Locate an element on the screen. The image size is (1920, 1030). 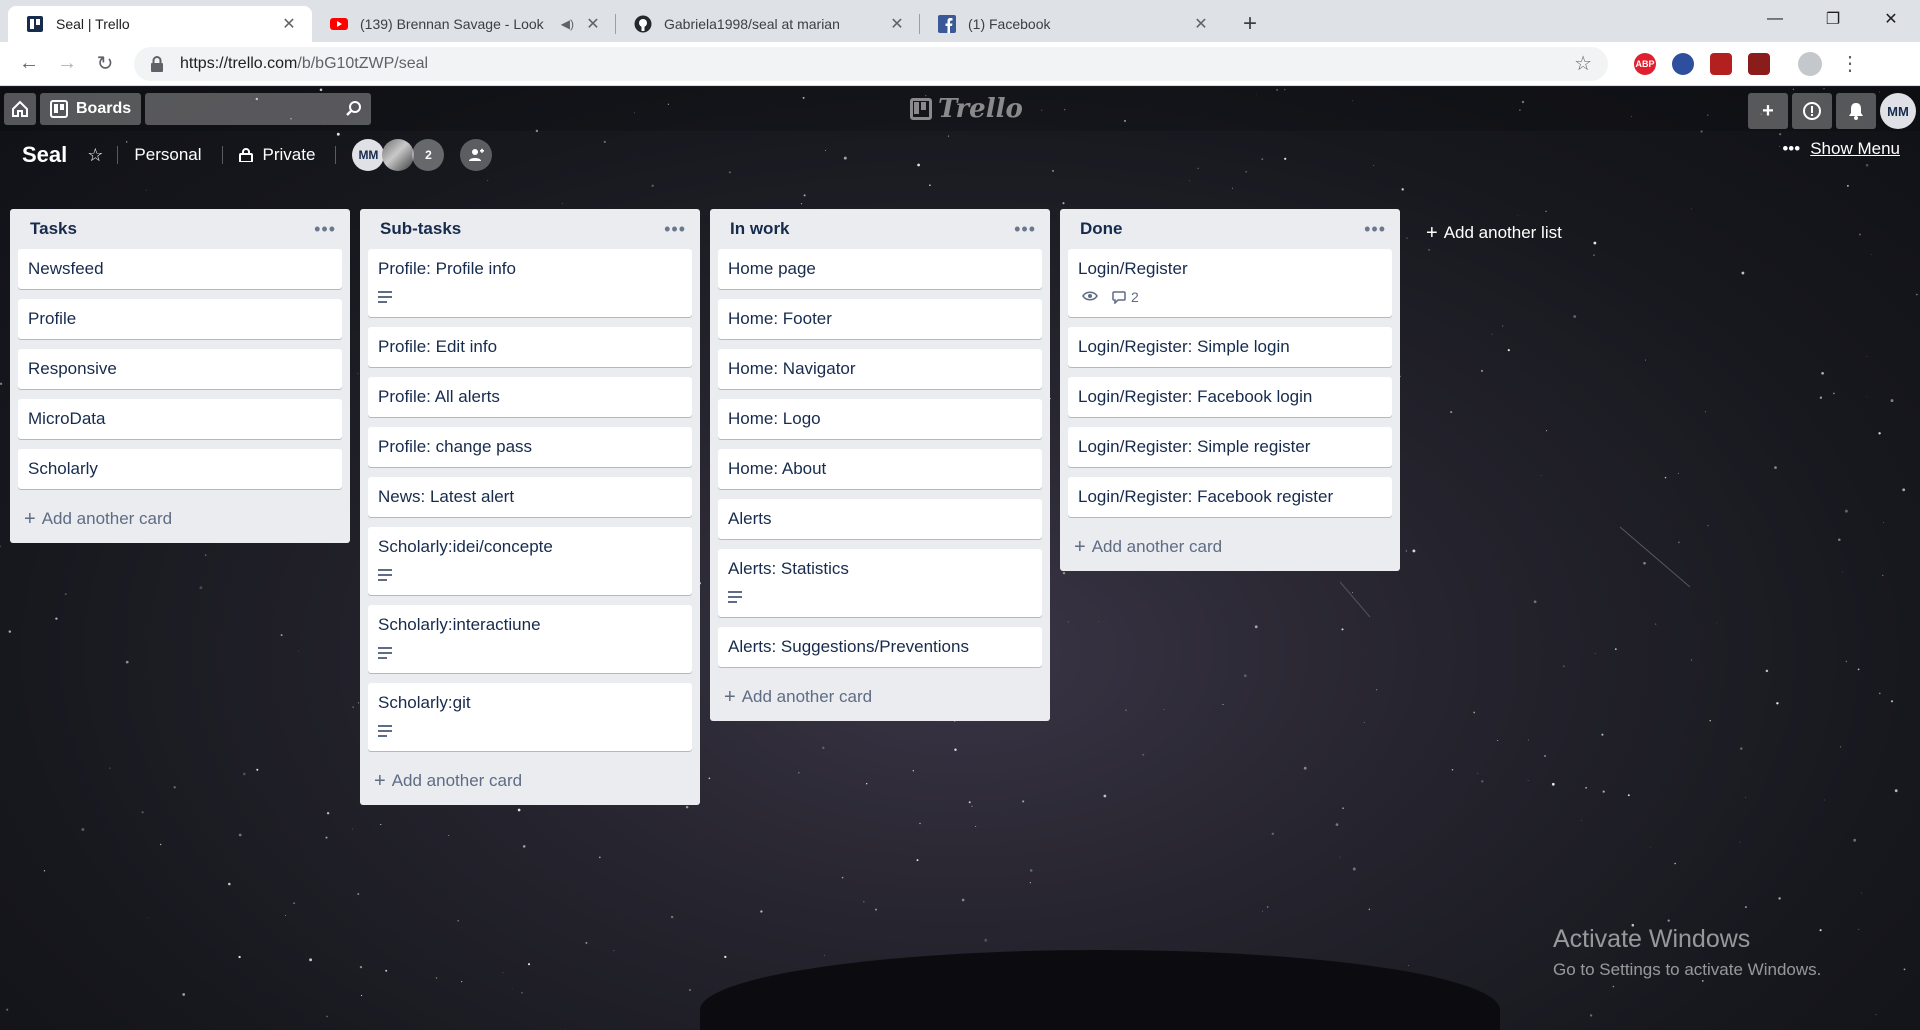
card: Scholarly:git is located at coordinates (530, 717).